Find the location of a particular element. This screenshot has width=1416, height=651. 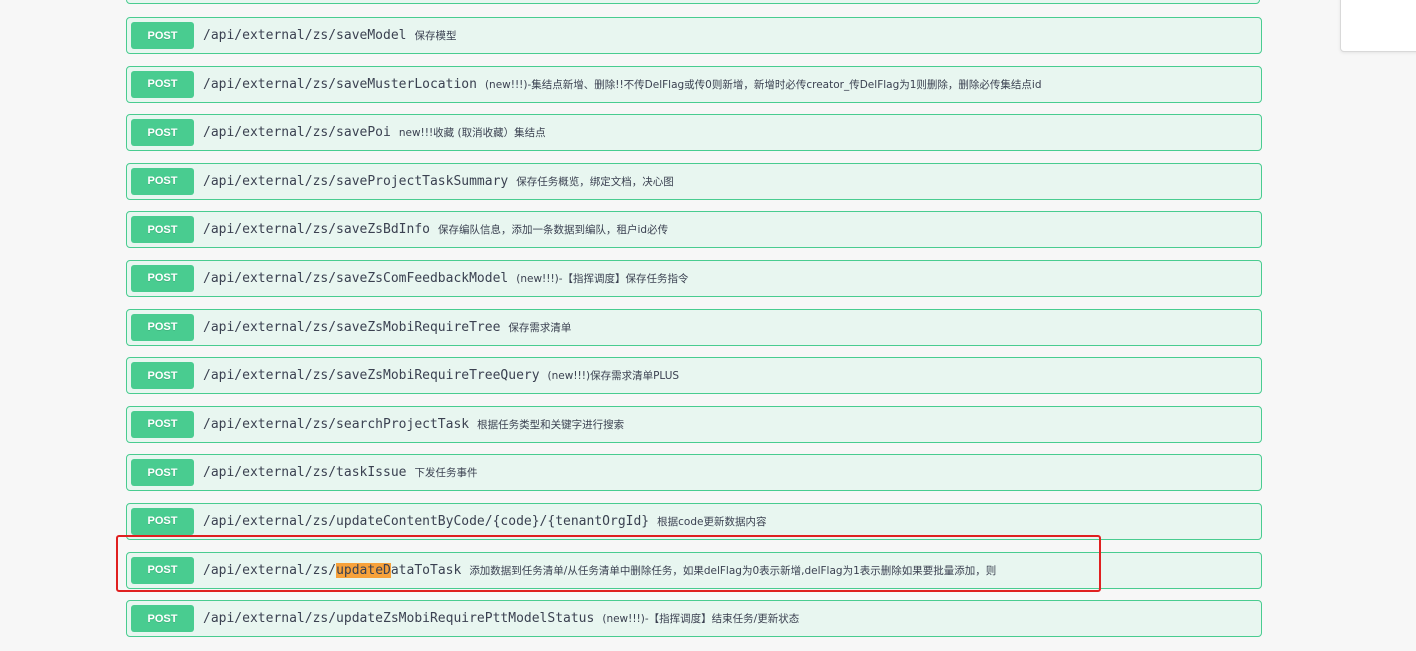

endpoint-summary: 根据任务类型和关键字进行搜索 is located at coordinates (551, 424).